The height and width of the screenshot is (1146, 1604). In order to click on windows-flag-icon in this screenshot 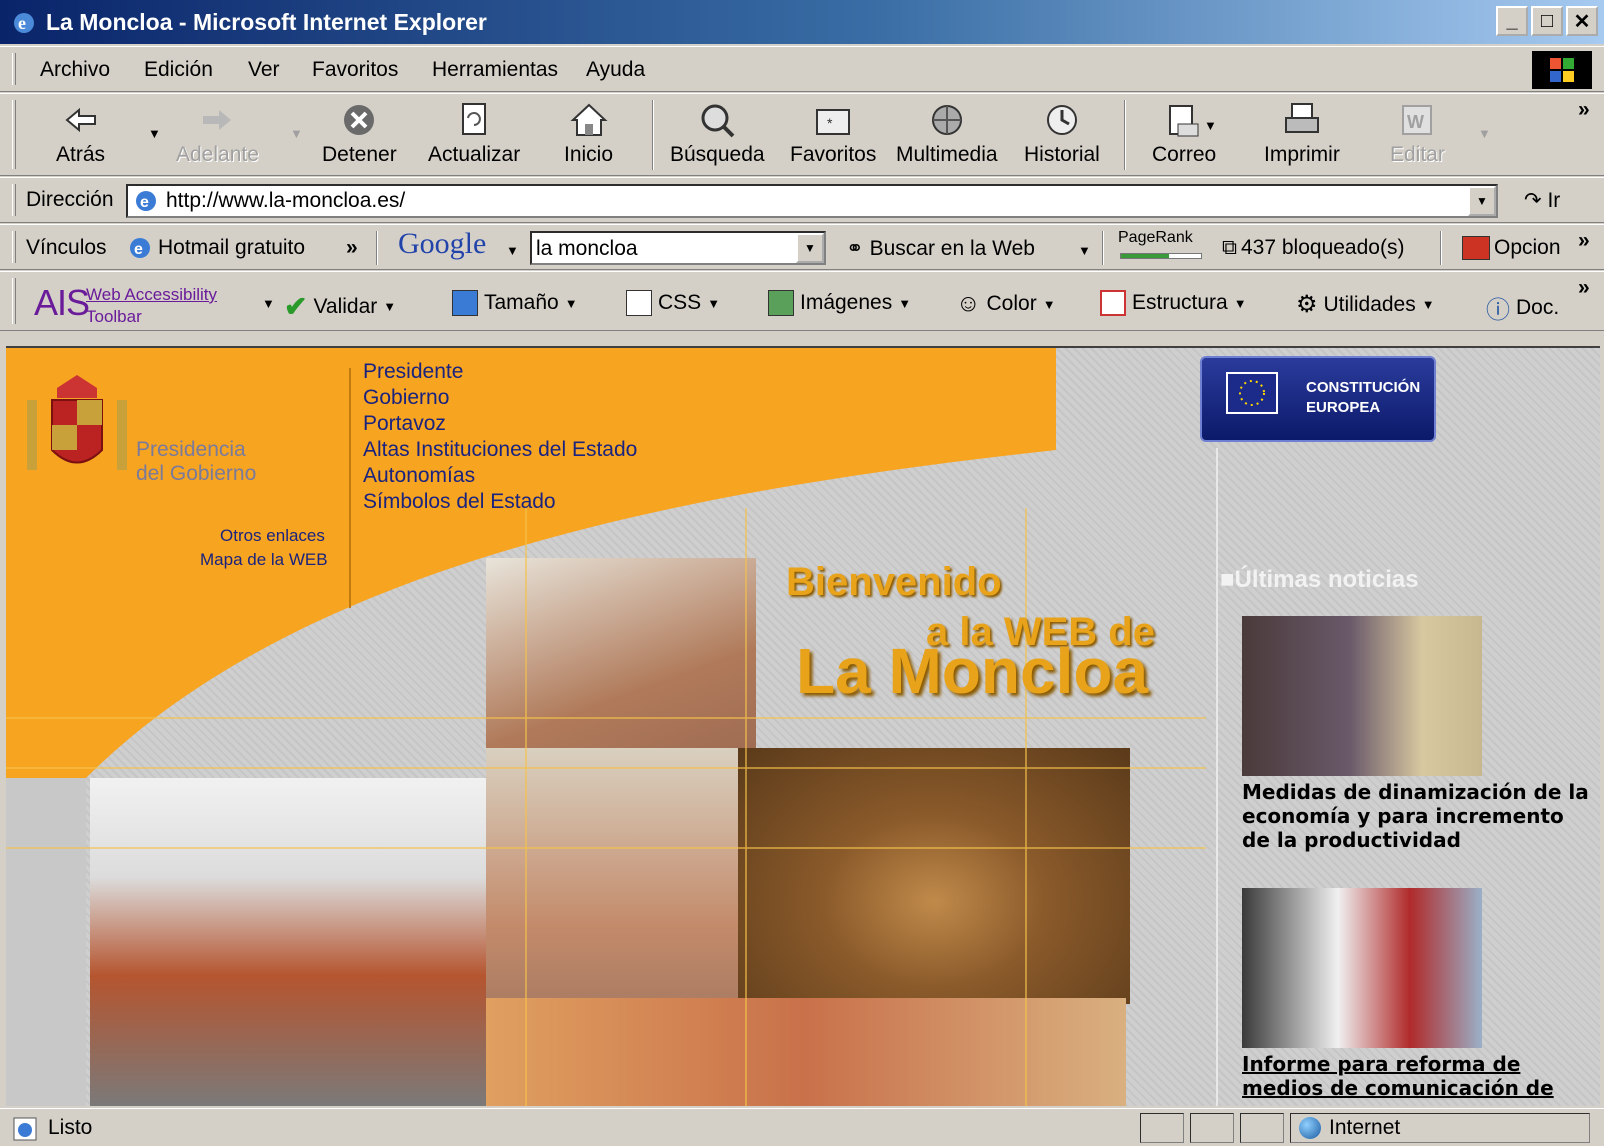, I will do `click(1562, 70)`.